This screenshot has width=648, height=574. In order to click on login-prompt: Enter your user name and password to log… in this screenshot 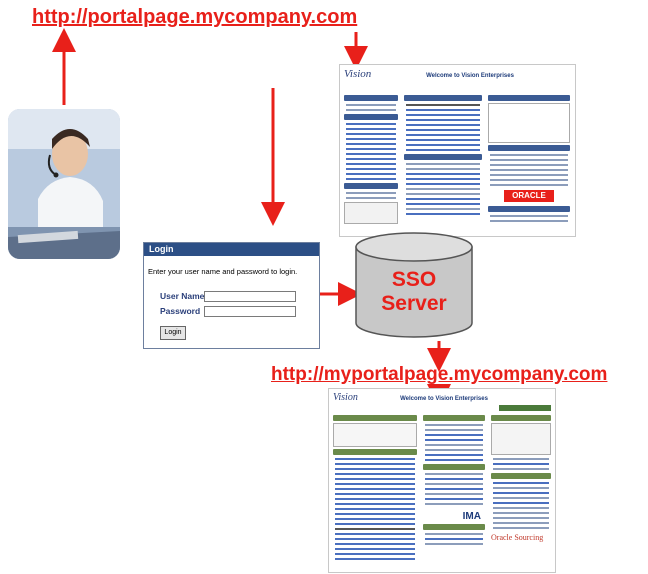, I will do `click(223, 271)`.